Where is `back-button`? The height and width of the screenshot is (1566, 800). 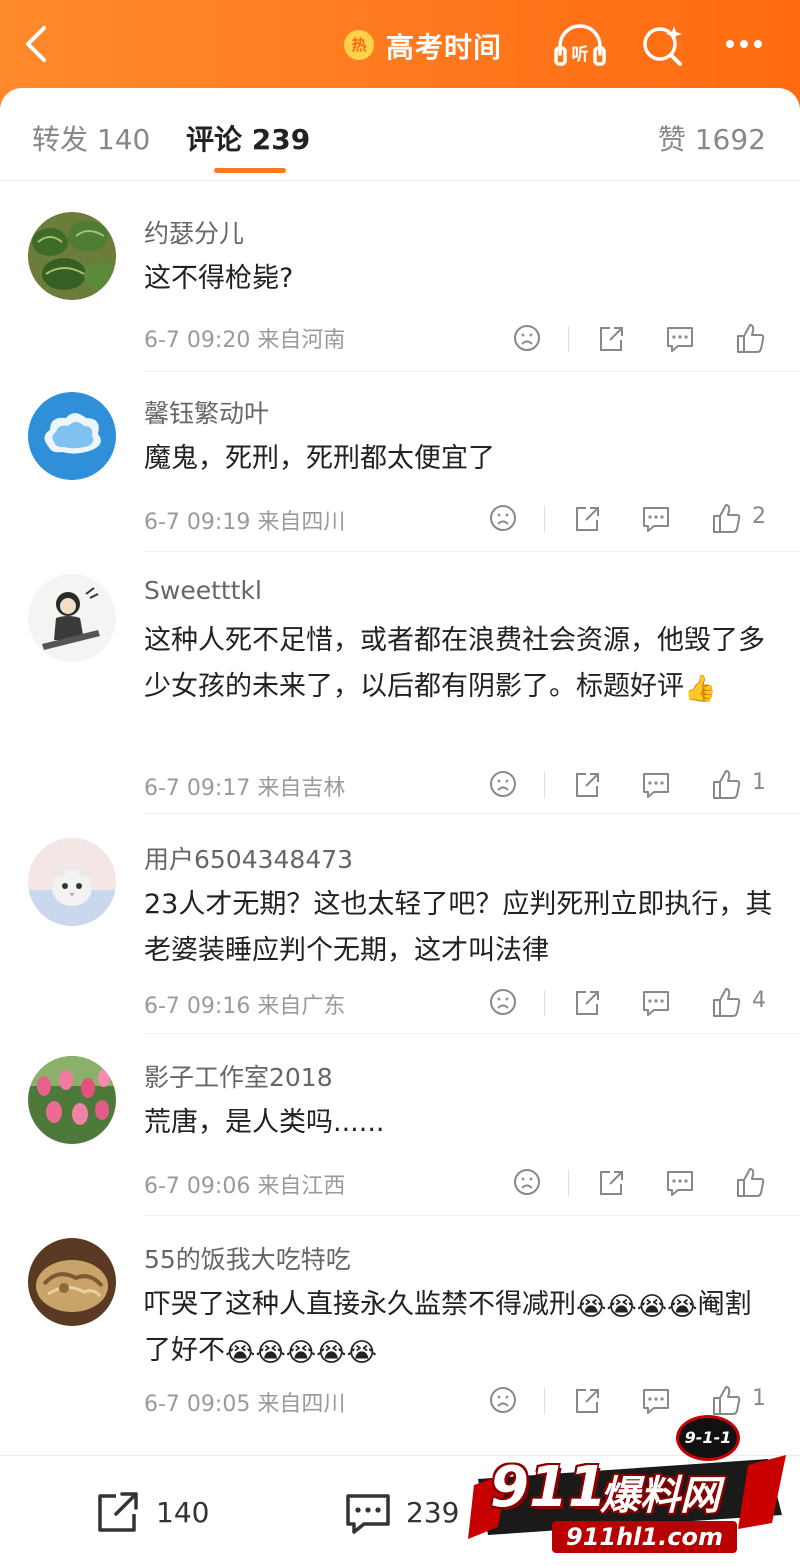
back-button is located at coordinates (38, 44).